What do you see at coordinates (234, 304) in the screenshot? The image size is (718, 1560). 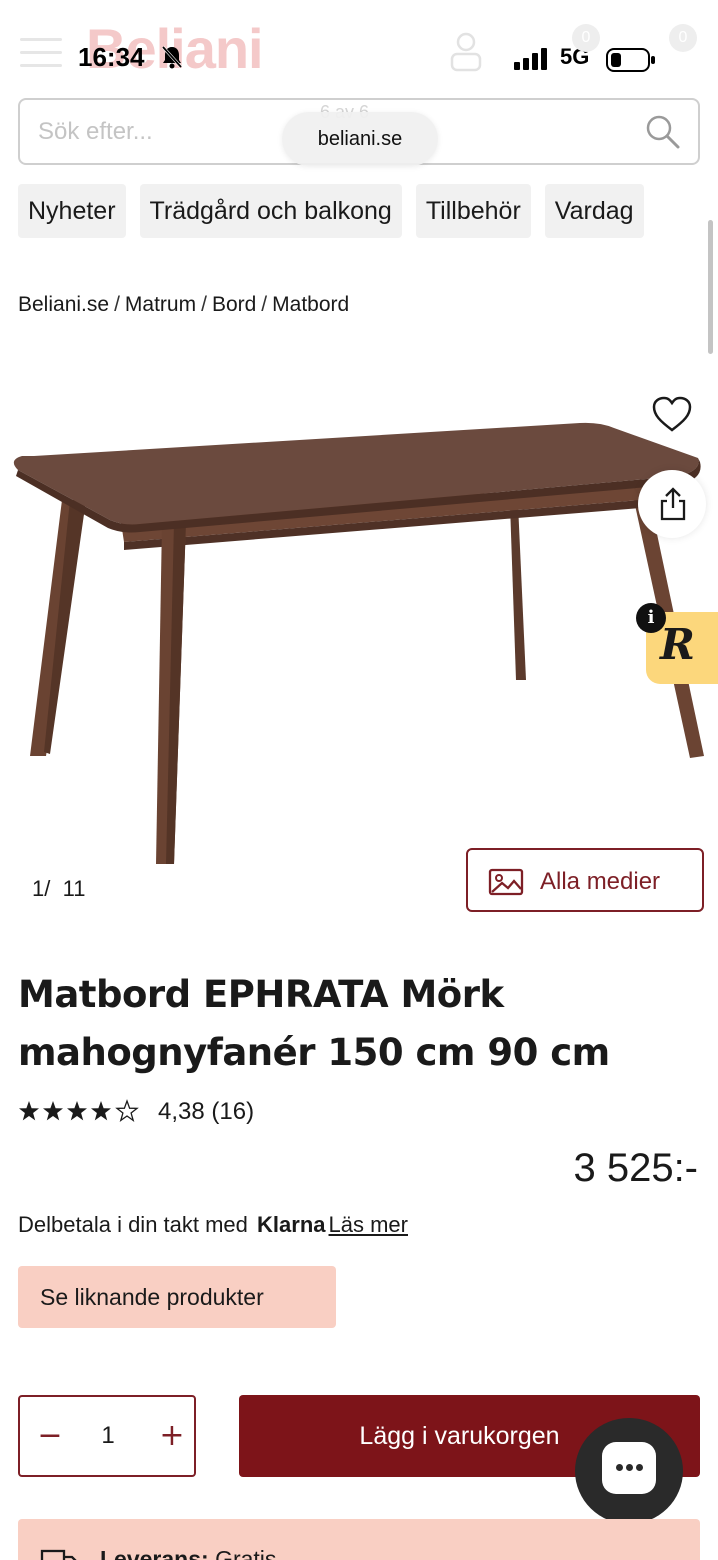 I see `breadcrumb-item: Bord` at bounding box center [234, 304].